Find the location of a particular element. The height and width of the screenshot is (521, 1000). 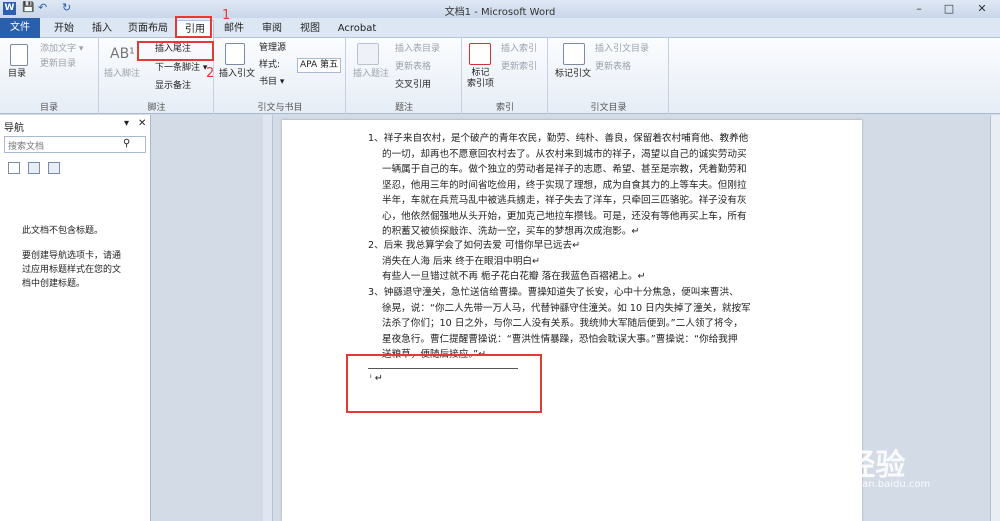

tab-home: 开始 is located at coordinates (64, 29).